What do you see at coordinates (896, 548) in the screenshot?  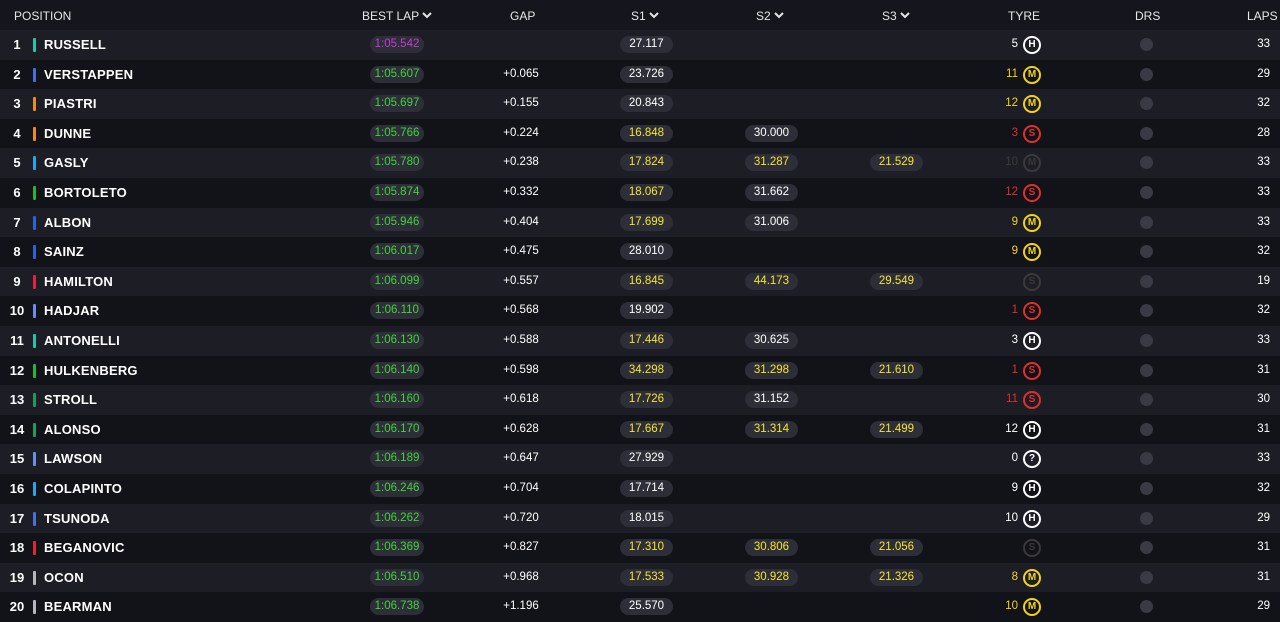 I see `s3-time: 21.056` at bounding box center [896, 548].